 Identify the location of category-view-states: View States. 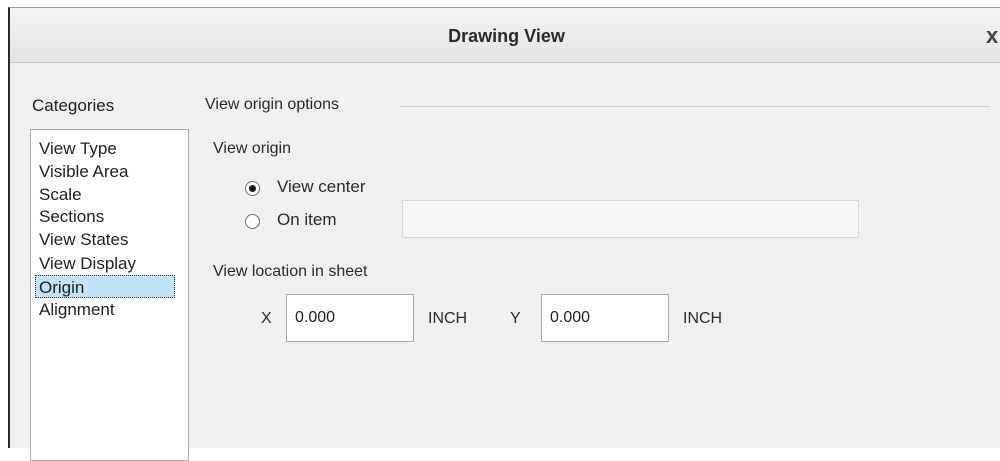
(83, 239).